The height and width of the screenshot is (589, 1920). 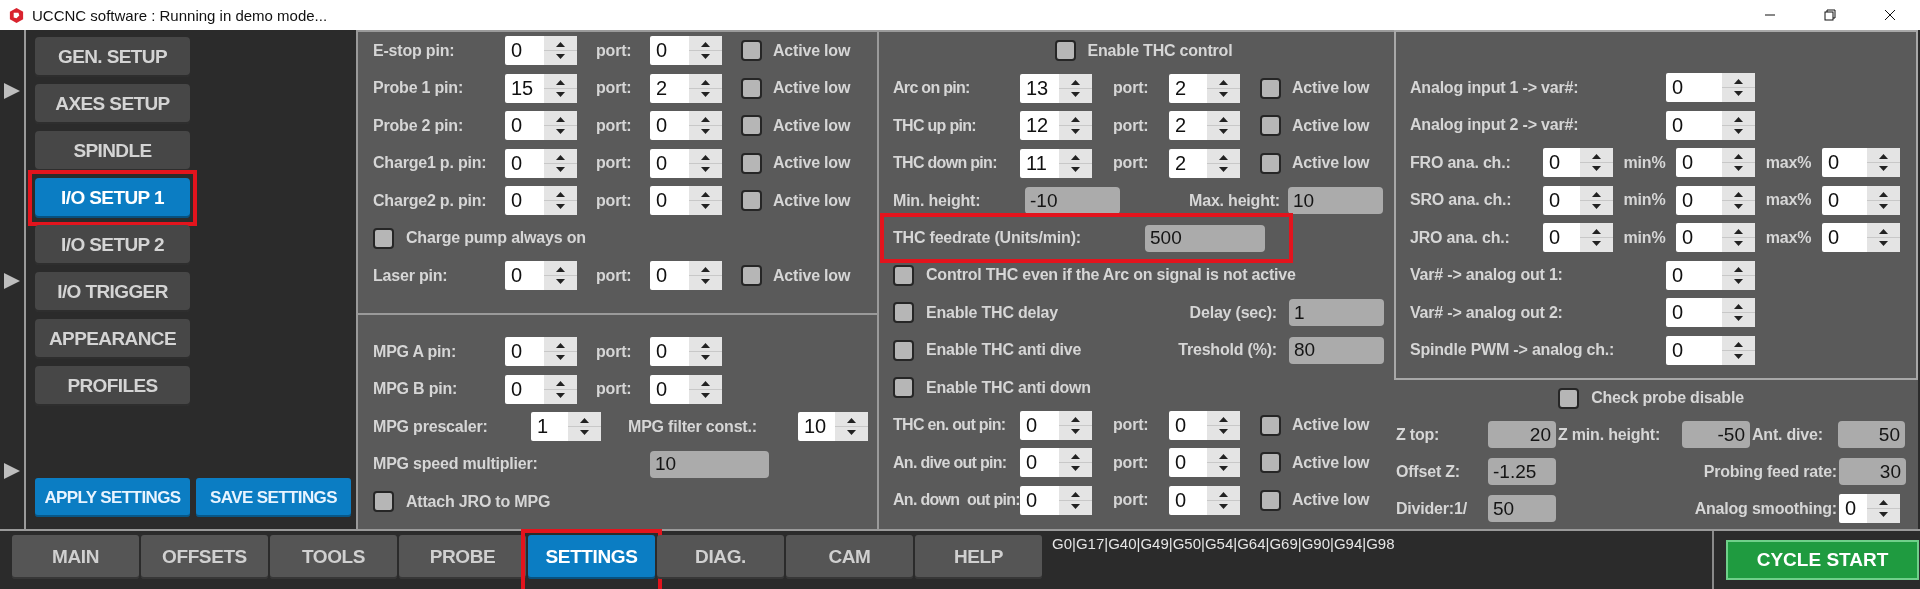 What do you see at coordinates (541, 88) in the screenshot?
I see `number-spinner: 15` at bounding box center [541, 88].